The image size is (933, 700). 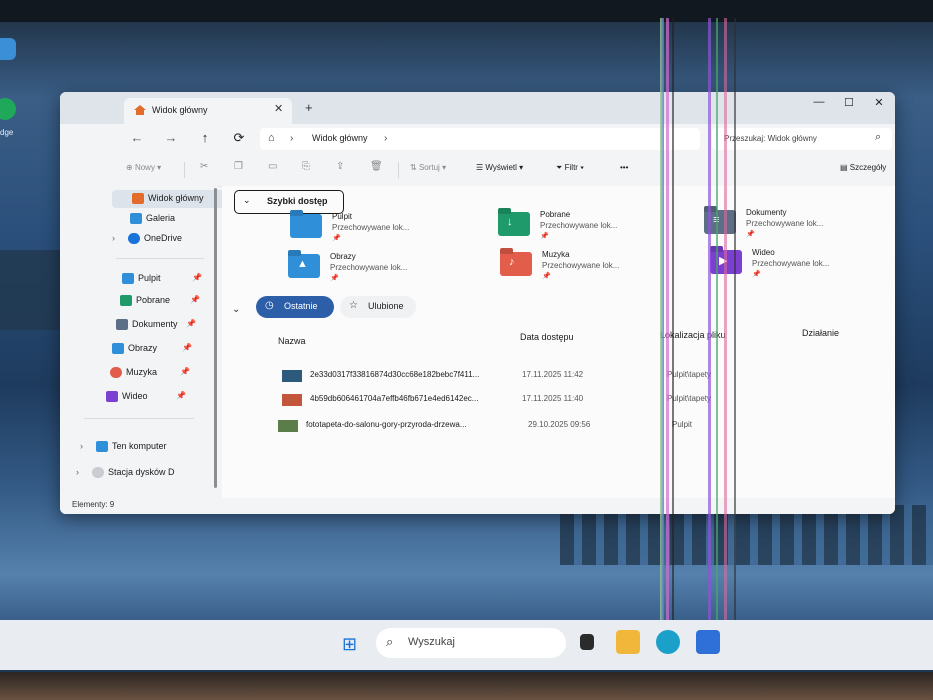 I want to click on folder-name: Obrazy, so click(x=343, y=256).